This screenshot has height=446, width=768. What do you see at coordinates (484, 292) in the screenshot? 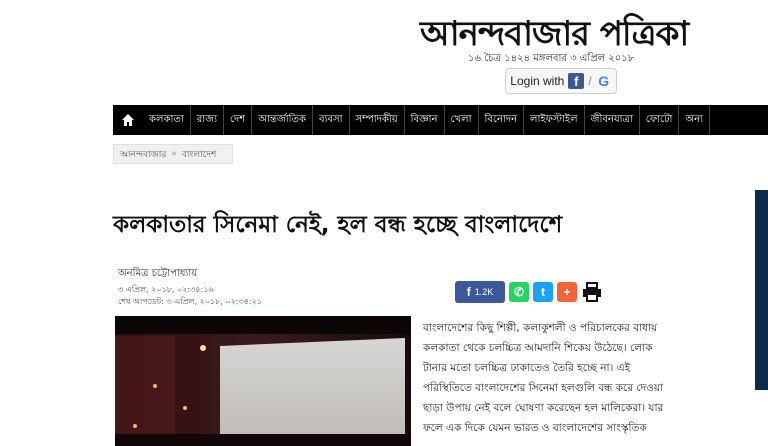
I see `facebook-share-count: 1.2K` at bounding box center [484, 292].